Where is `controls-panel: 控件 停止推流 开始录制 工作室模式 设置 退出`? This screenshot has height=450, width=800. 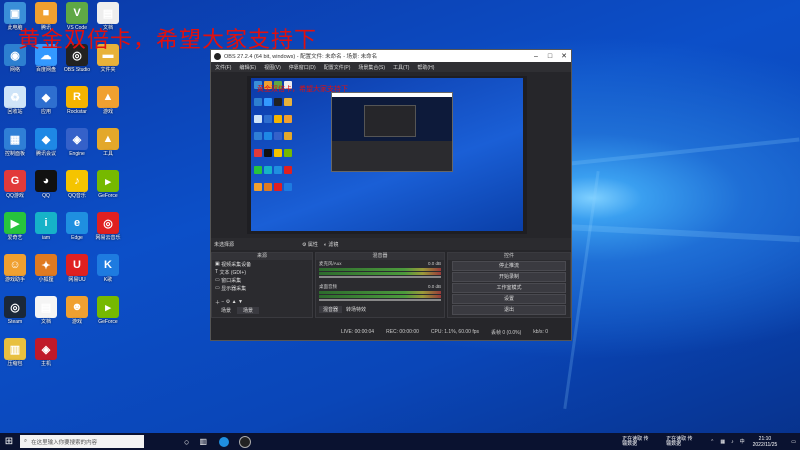 controls-panel: 控件 停止推流 开始录制 工作室模式 设置 退出 is located at coordinates (509, 285).